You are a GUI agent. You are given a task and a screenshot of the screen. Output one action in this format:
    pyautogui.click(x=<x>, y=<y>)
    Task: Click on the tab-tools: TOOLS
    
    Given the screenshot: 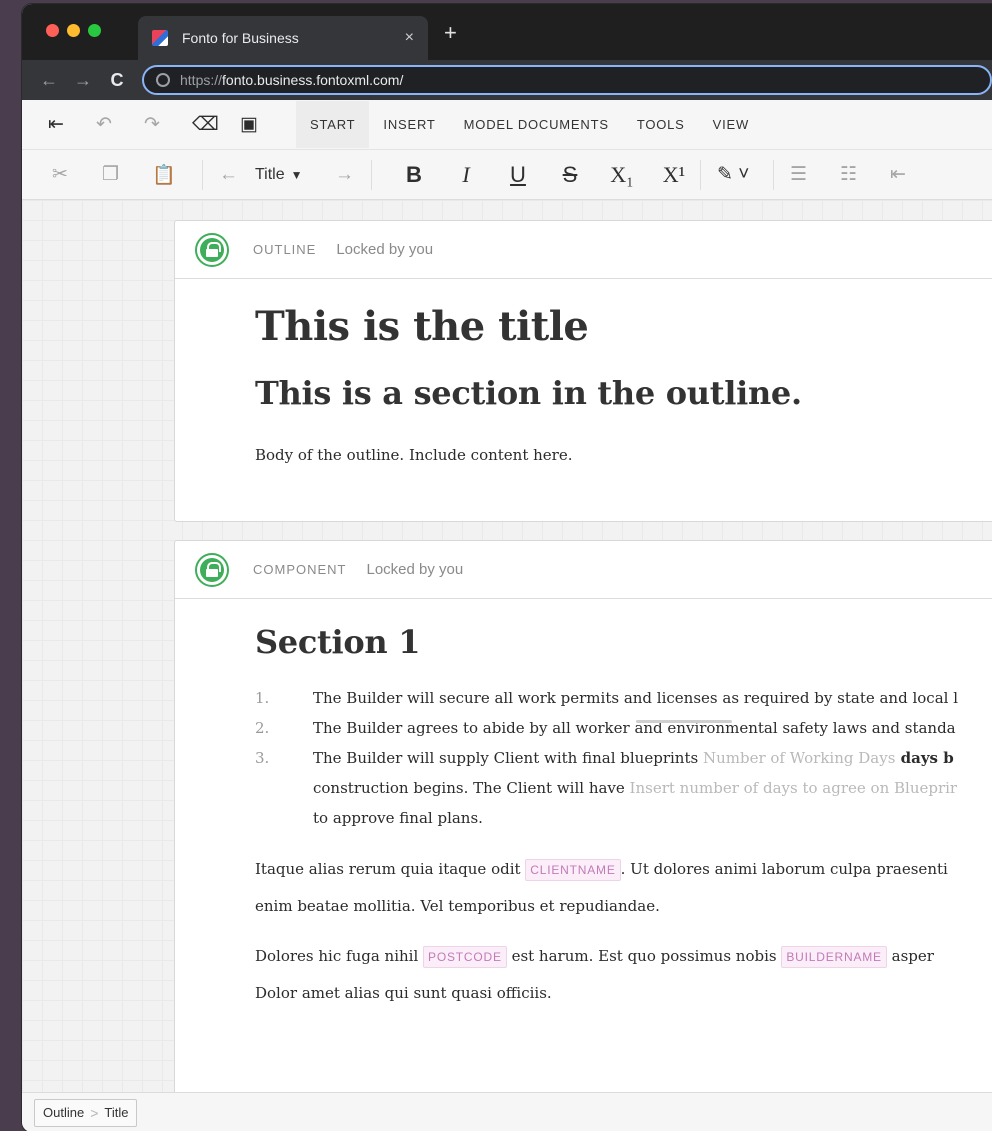 What is the action you would take?
    pyautogui.click(x=661, y=124)
    